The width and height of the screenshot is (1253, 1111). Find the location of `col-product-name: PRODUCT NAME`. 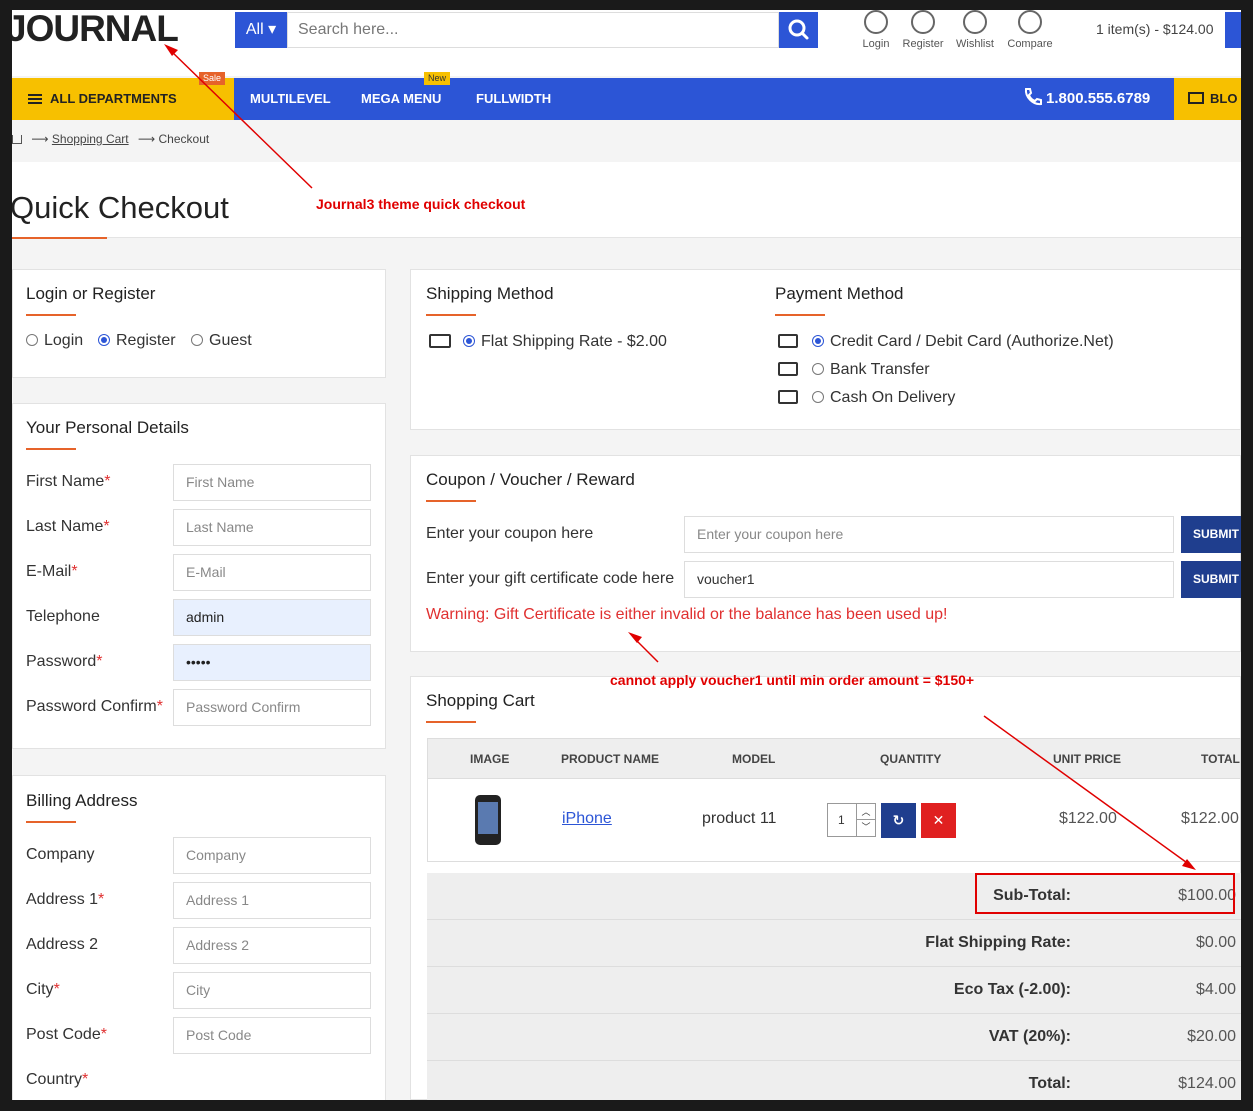

col-product-name: PRODUCT NAME is located at coordinates (610, 759).